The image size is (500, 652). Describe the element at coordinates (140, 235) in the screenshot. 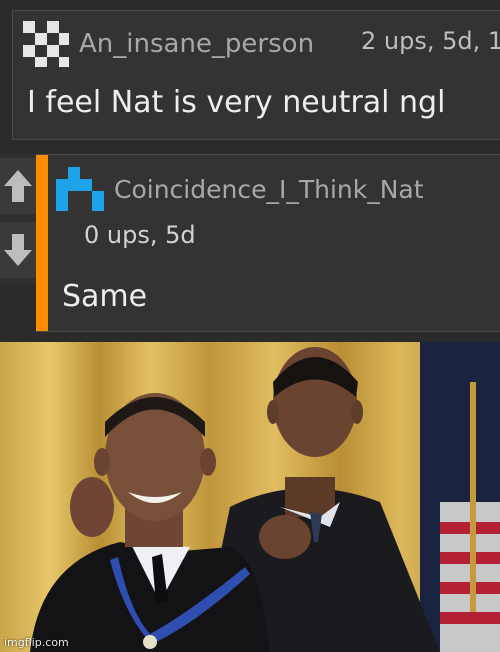

I see `comment-meta: 0 ups, 5d` at that location.